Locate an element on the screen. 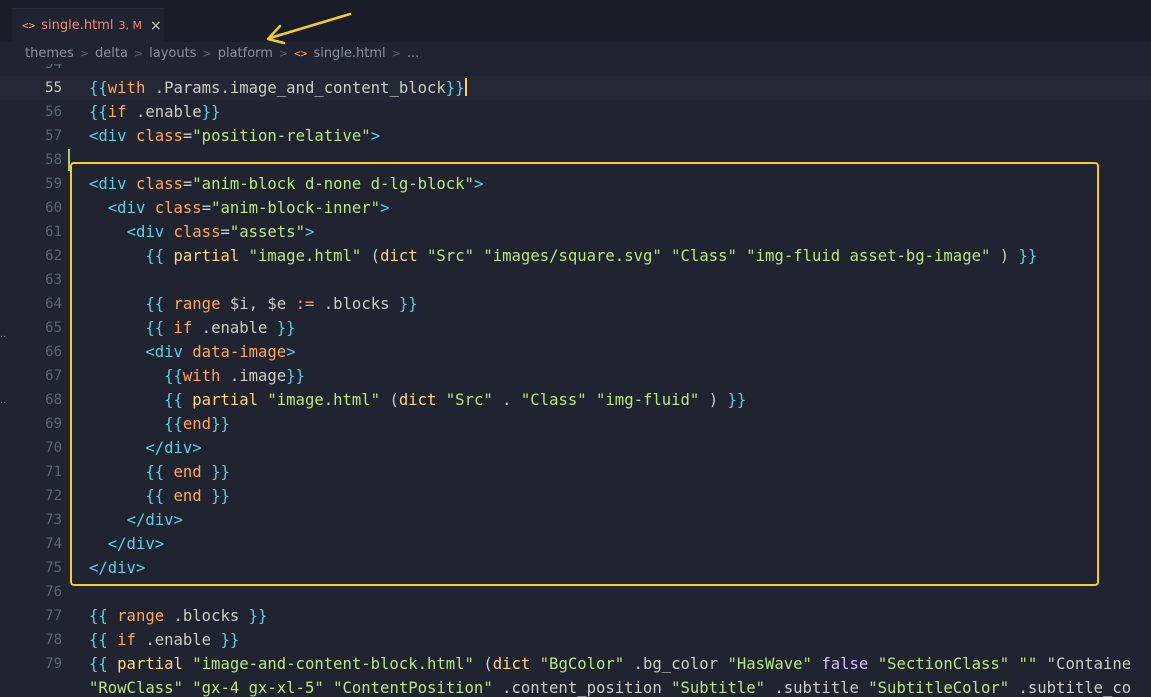 The width and height of the screenshot is (1151, 697). line-number: 58 is located at coordinates (53, 160).